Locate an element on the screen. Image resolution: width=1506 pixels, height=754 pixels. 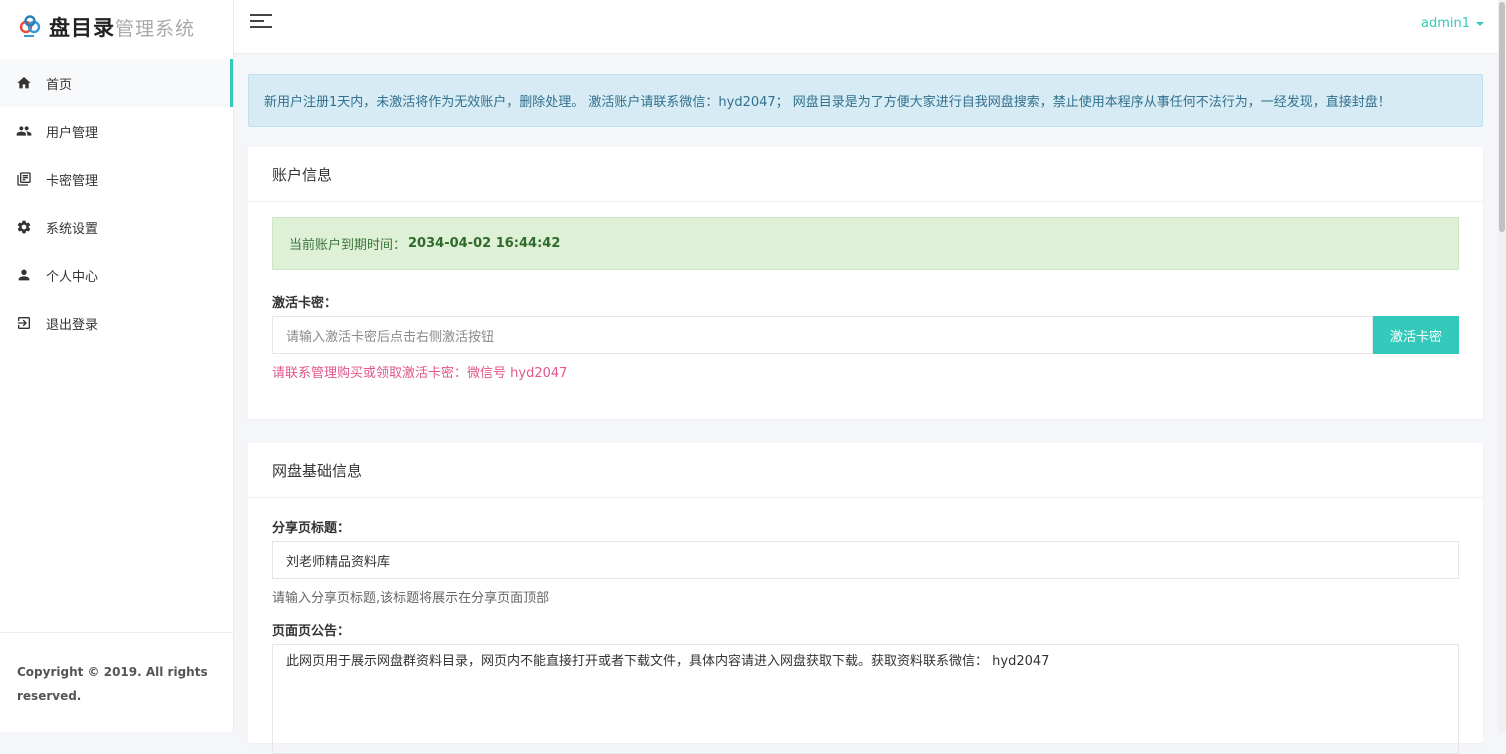
chevron-down-icon is located at coordinates (1480, 23).